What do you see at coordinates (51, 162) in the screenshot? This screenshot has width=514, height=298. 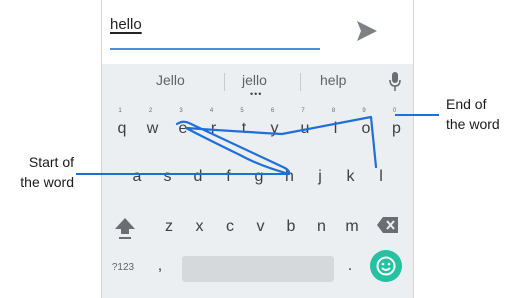 I see `start-callout-line-1: Start of` at bounding box center [51, 162].